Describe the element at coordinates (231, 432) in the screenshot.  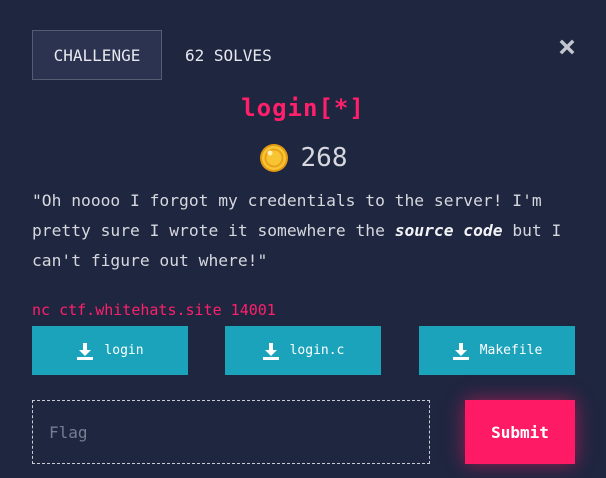
I see `flag-input` at that location.